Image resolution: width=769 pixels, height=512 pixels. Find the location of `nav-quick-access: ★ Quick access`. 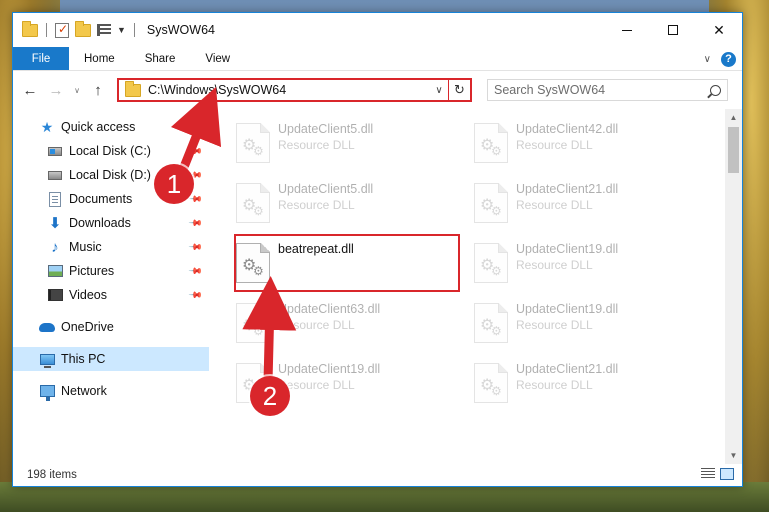

nav-quick-access: ★ Quick access is located at coordinates (111, 127).